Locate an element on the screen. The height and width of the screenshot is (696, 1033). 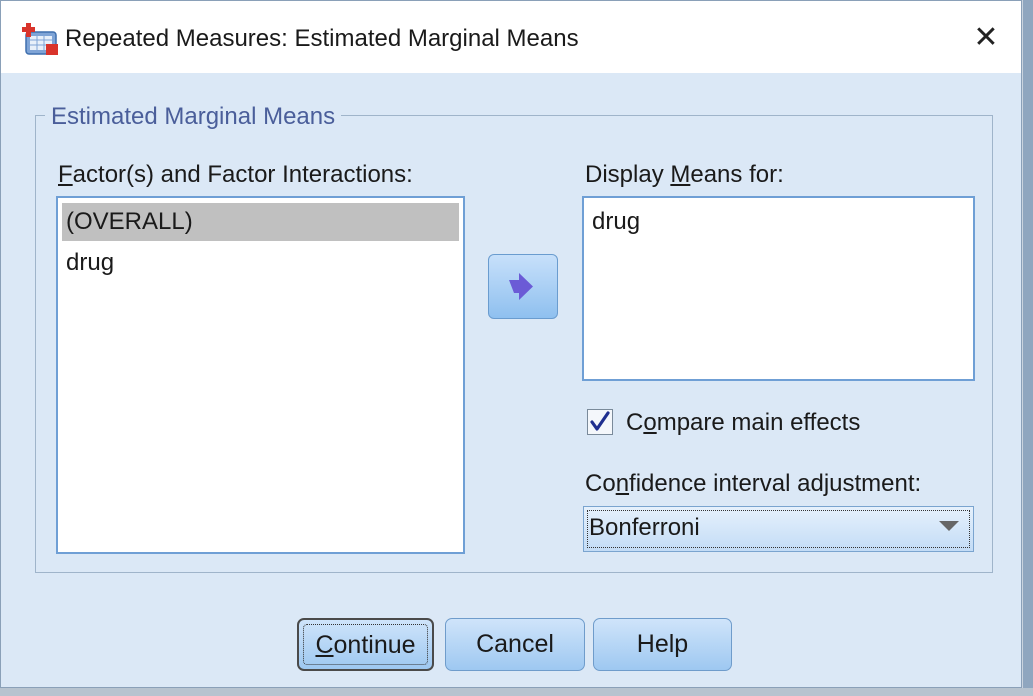
factors-label: Factor(s) and Factor Interactions: is located at coordinates (235, 175).